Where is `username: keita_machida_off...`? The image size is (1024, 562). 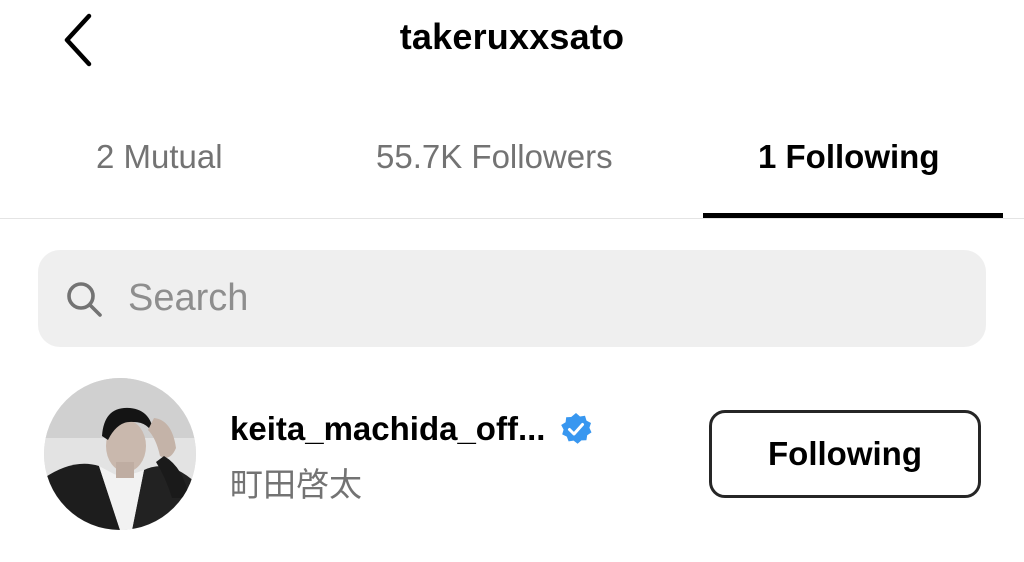
username: keita_machida_off... is located at coordinates (388, 428).